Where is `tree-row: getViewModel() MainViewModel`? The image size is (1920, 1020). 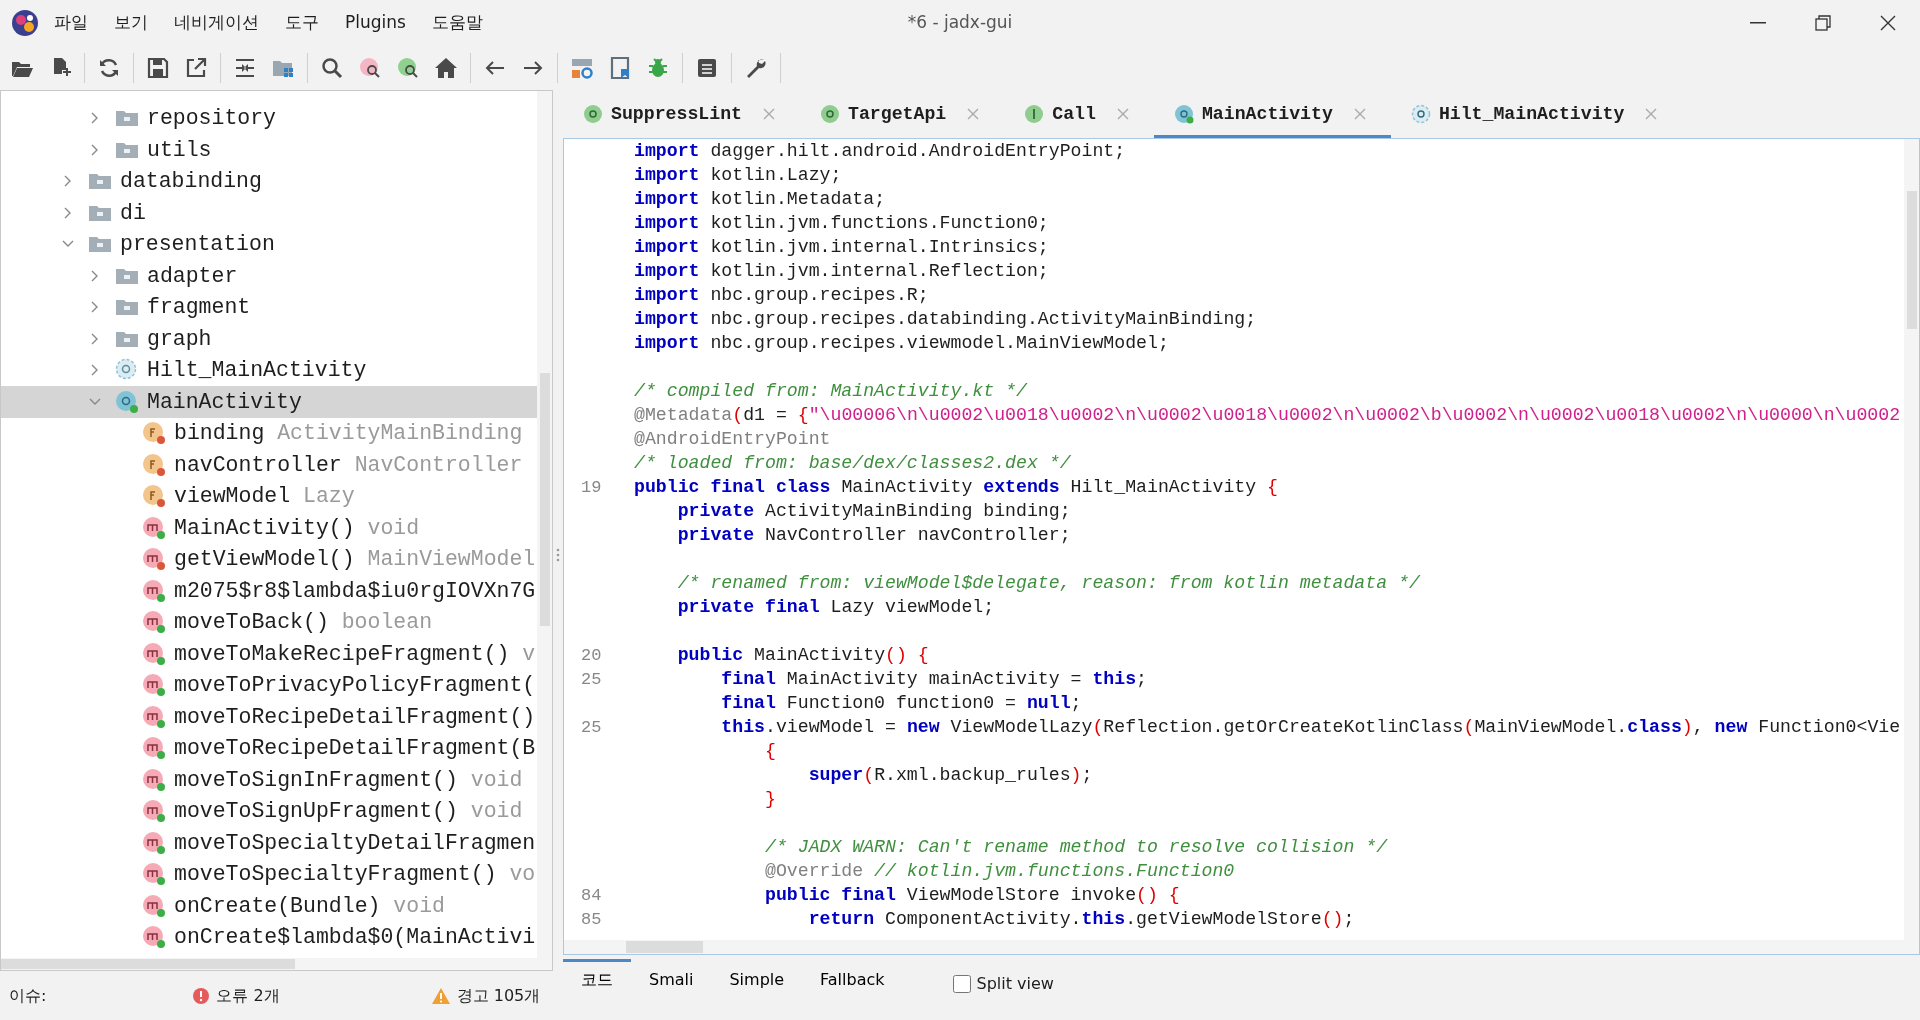
tree-row: getViewModel() MainViewModel is located at coordinates (269, 559).